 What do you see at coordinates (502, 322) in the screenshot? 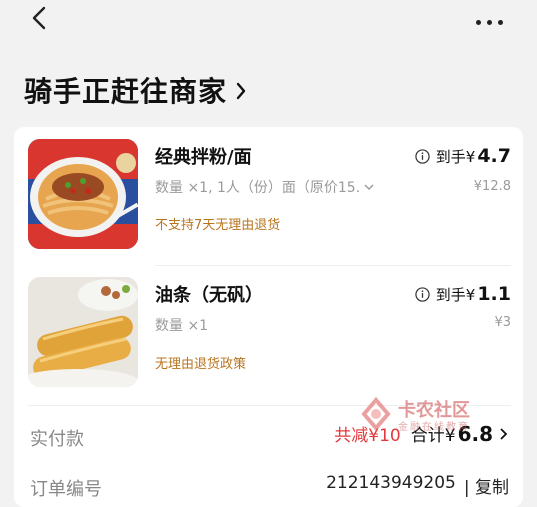
I see `original-price: ¥3` at bounding box center [502, 322].